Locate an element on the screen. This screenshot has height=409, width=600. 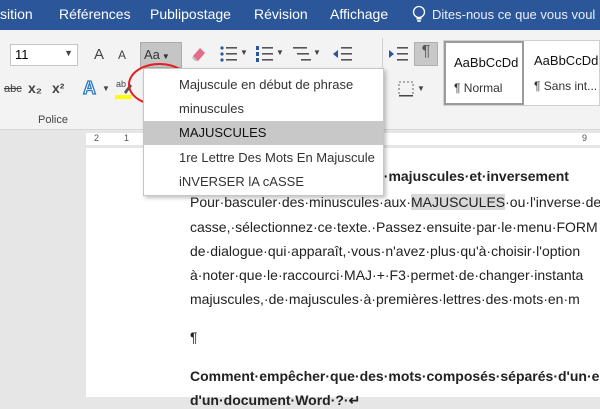
tab-references: Références is located at coordinates (95, 14).